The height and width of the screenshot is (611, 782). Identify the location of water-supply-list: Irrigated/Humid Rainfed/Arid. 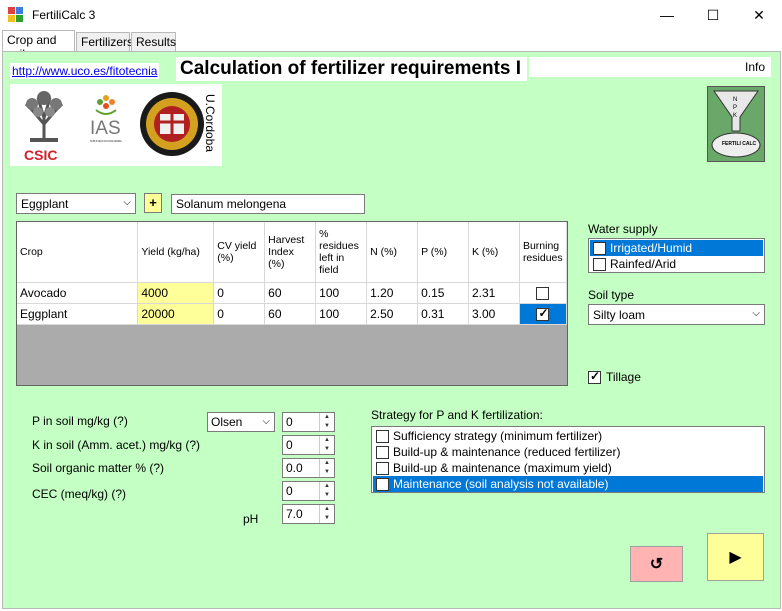
(676, 255).